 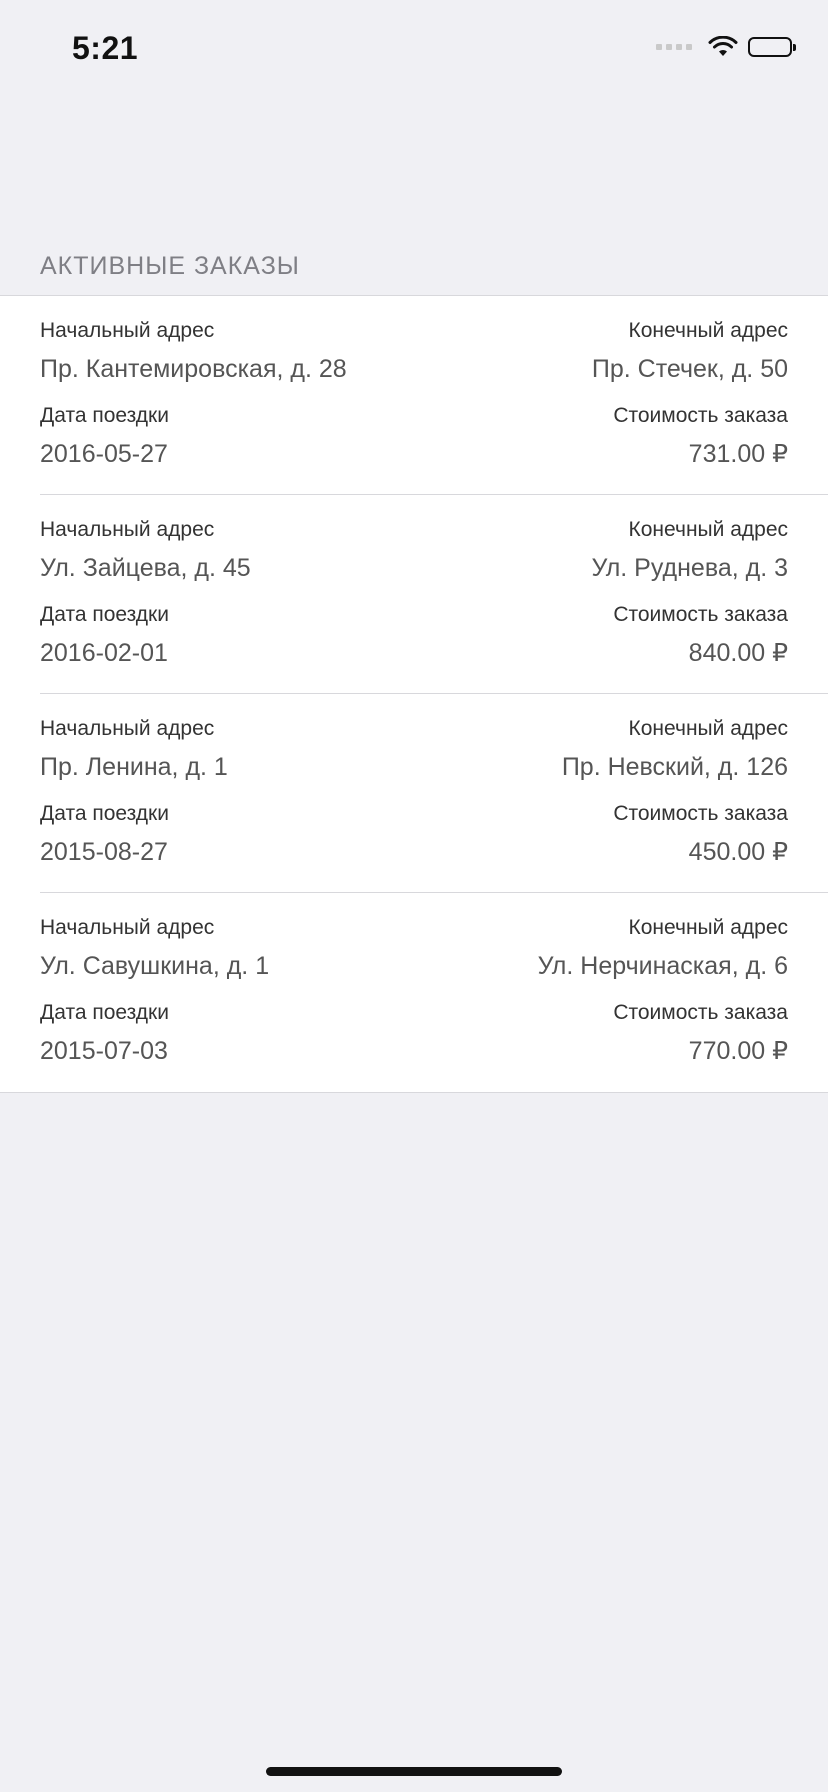 What do you see at coordinates (104, 636) in the screenshot?
I see `trip-date-field: Дата поездки 2016-02-01` at bounding box center [104, 636].